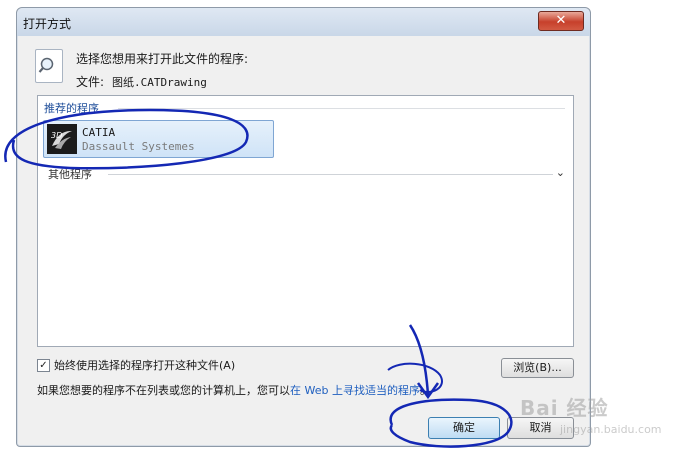 The height and width of the screenshot is (455, 685). I want to click on always-use-option: ✓ 始终使用选择的程序打开这种文件(A), so click(136, 365).